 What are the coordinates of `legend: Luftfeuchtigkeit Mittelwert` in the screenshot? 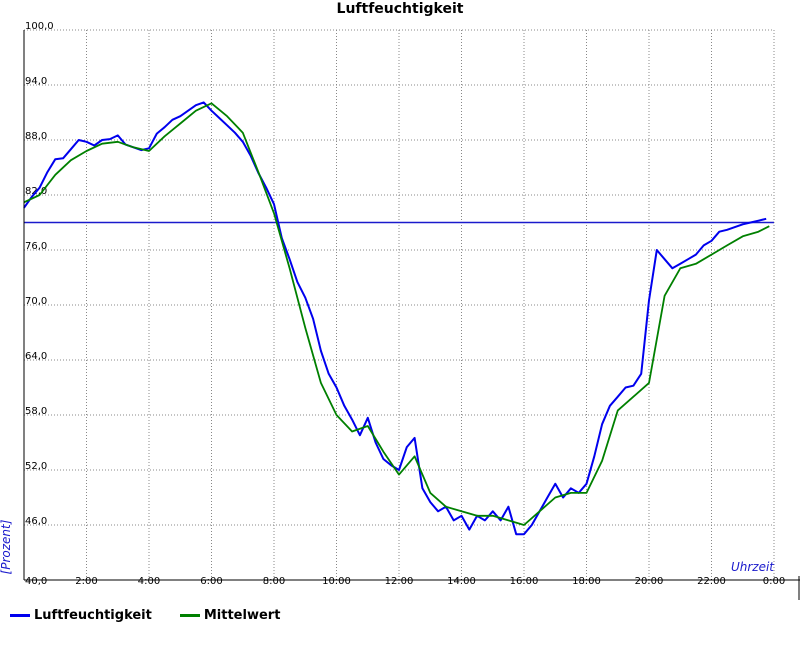 It's located at (145, 615).